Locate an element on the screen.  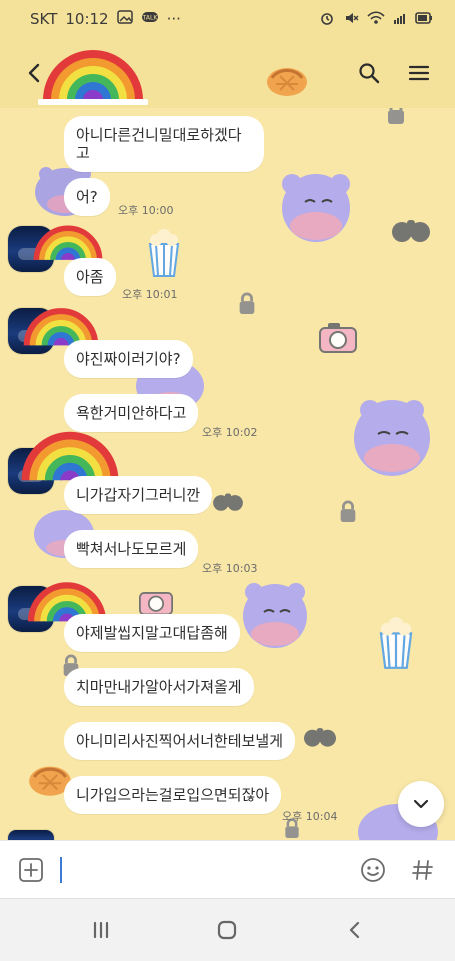
smiley-icon is located at coordinates (373, 870).